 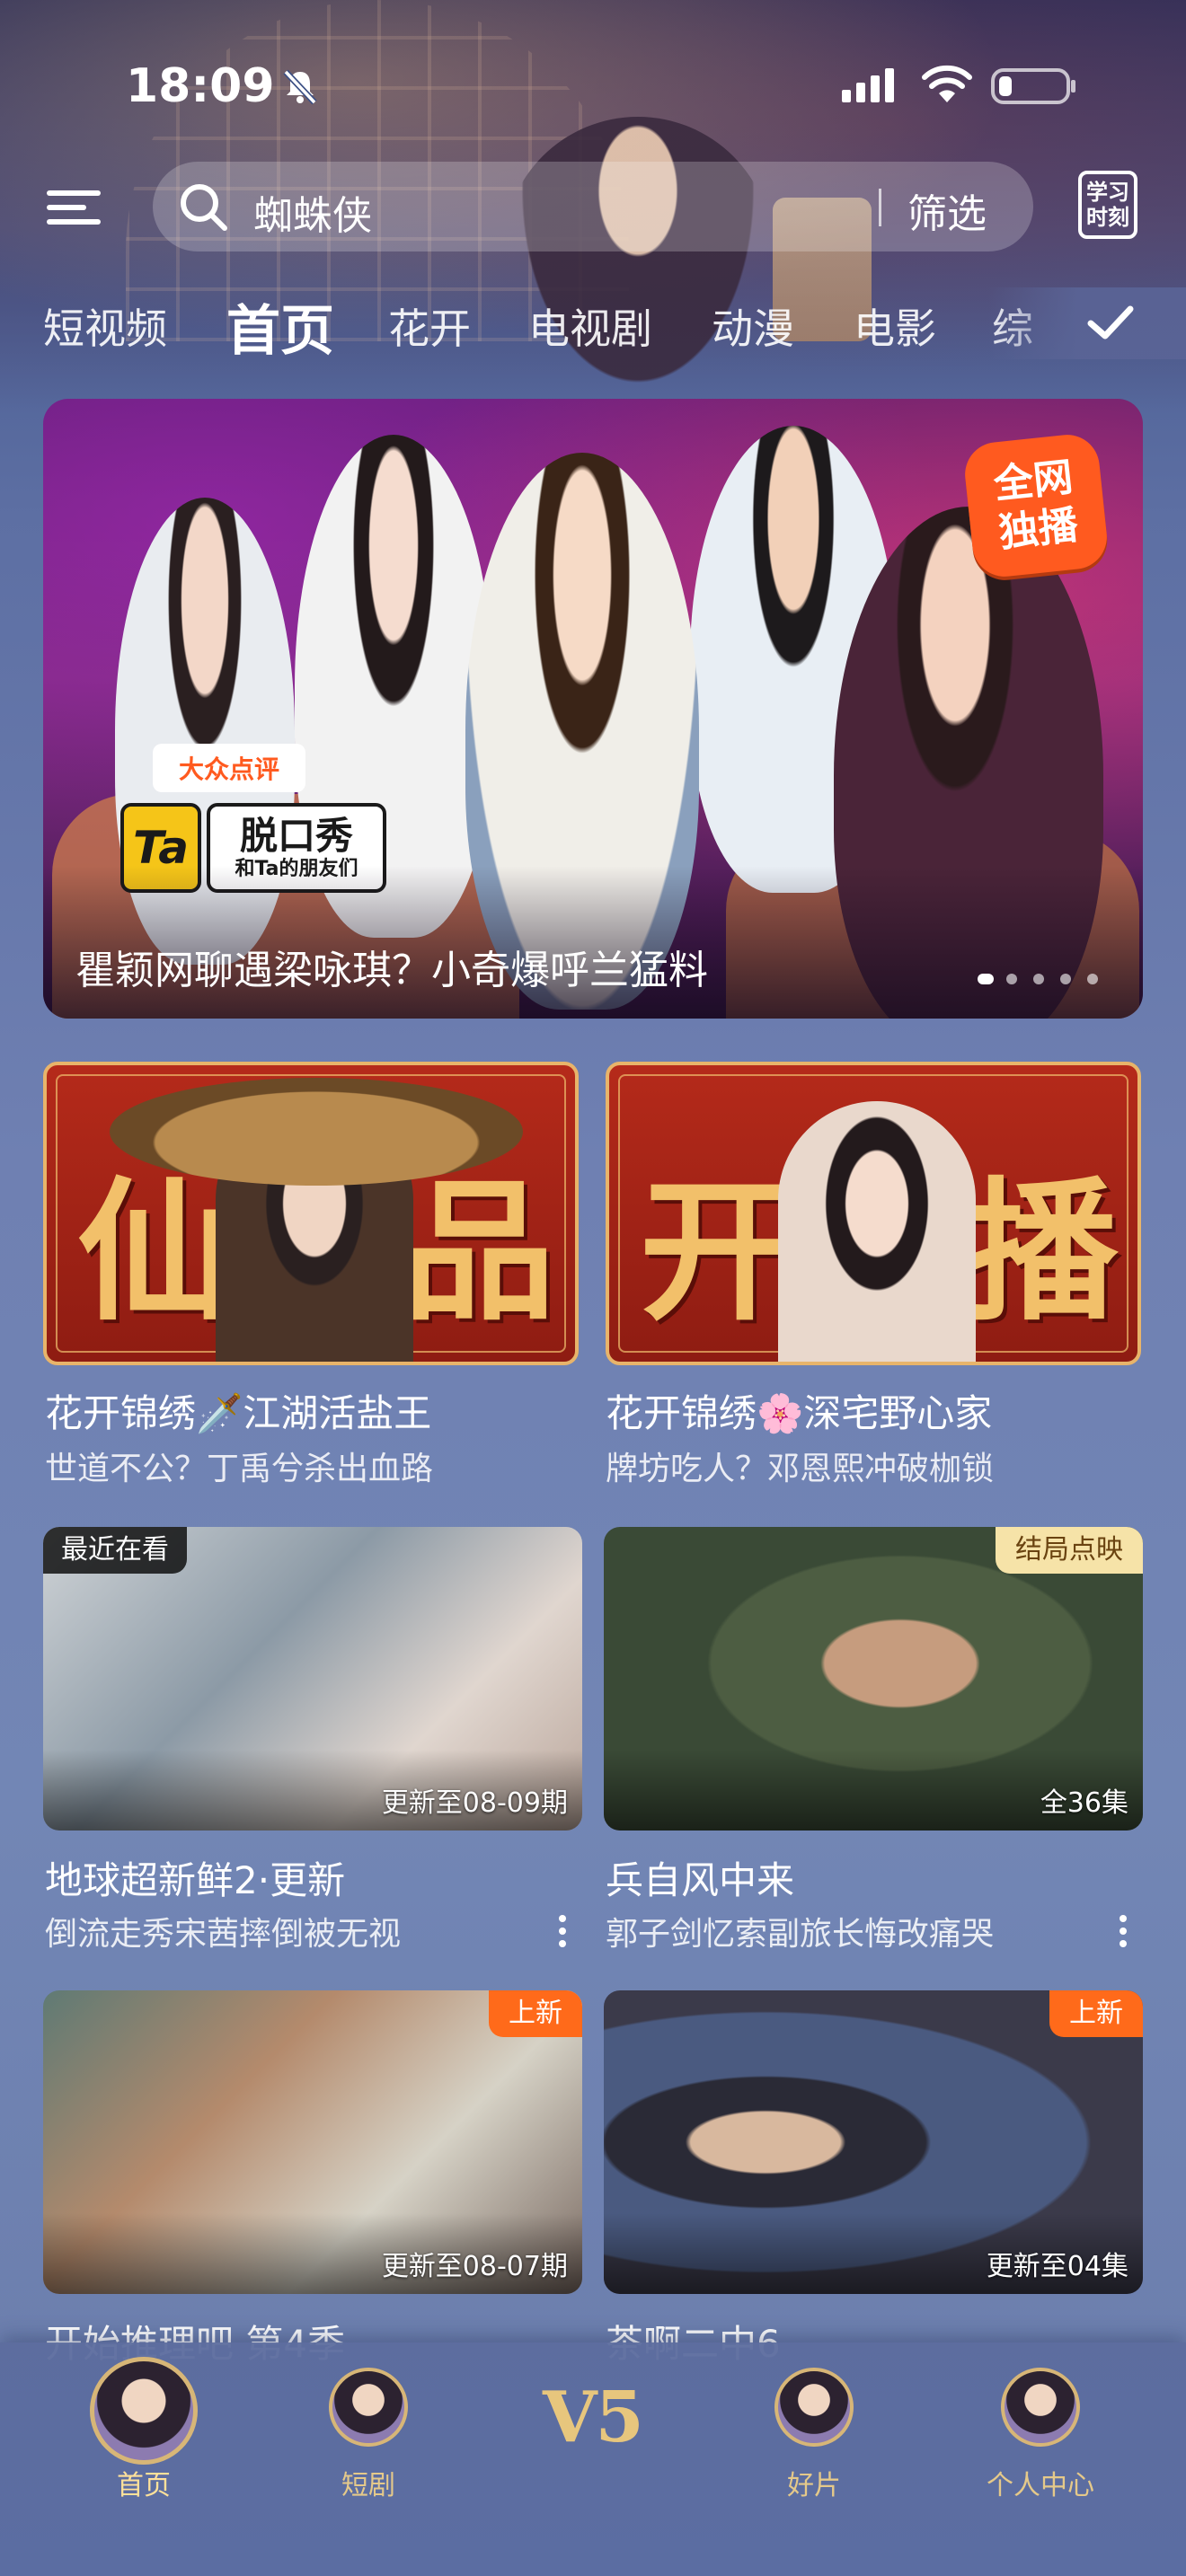 I want to click on filter-button: 筛选, so click(x=947, y=210).